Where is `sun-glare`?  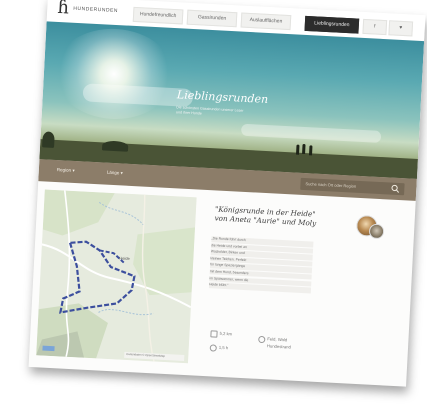
sun-glare is located at coordinates (114, 74).